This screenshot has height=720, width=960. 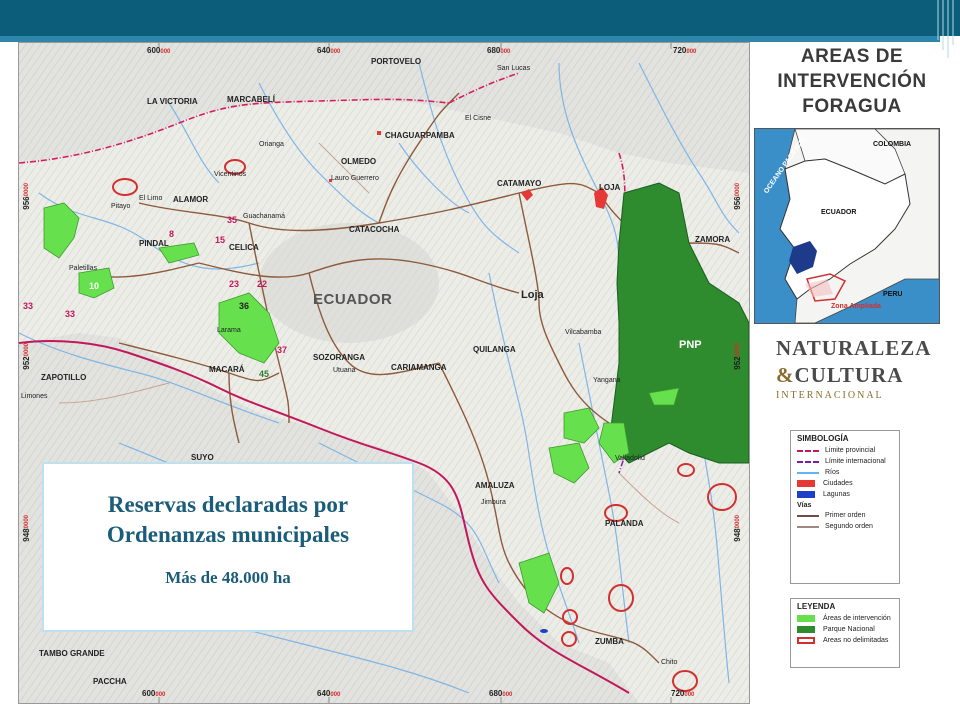 I want to click on road-row: Primer orden, so click(x=845, y=515).